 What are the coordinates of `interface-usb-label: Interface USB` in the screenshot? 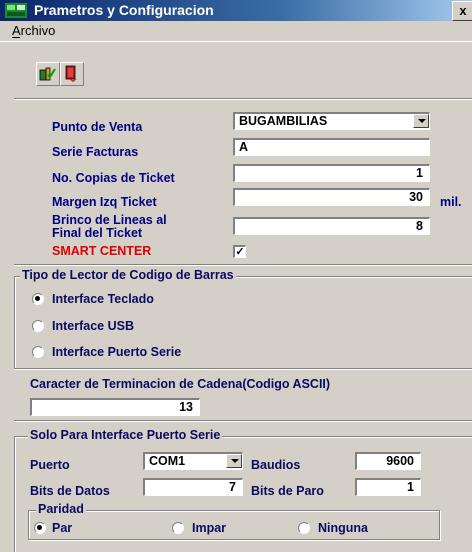 It's located at (93, 326).